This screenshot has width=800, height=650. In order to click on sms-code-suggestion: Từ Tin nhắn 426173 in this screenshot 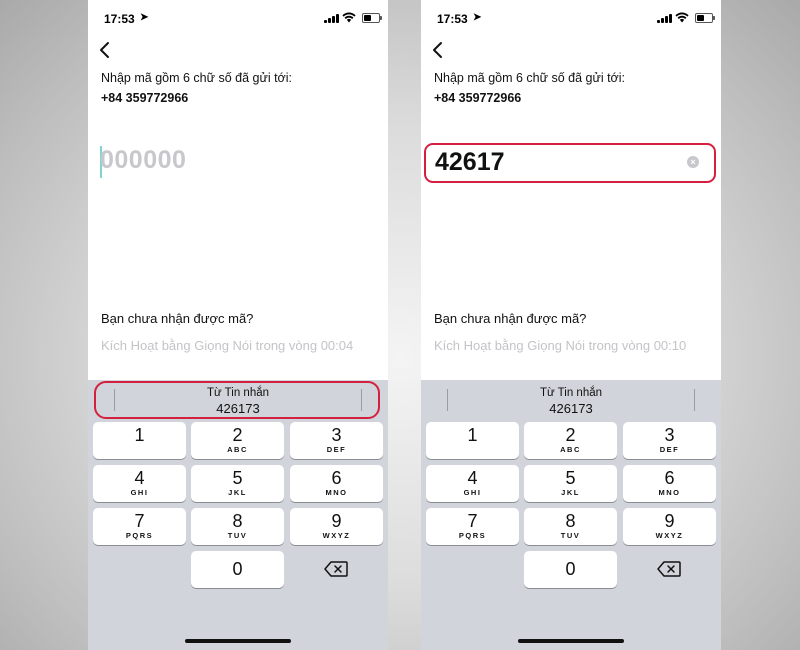, I will do `click(571, 400)`.